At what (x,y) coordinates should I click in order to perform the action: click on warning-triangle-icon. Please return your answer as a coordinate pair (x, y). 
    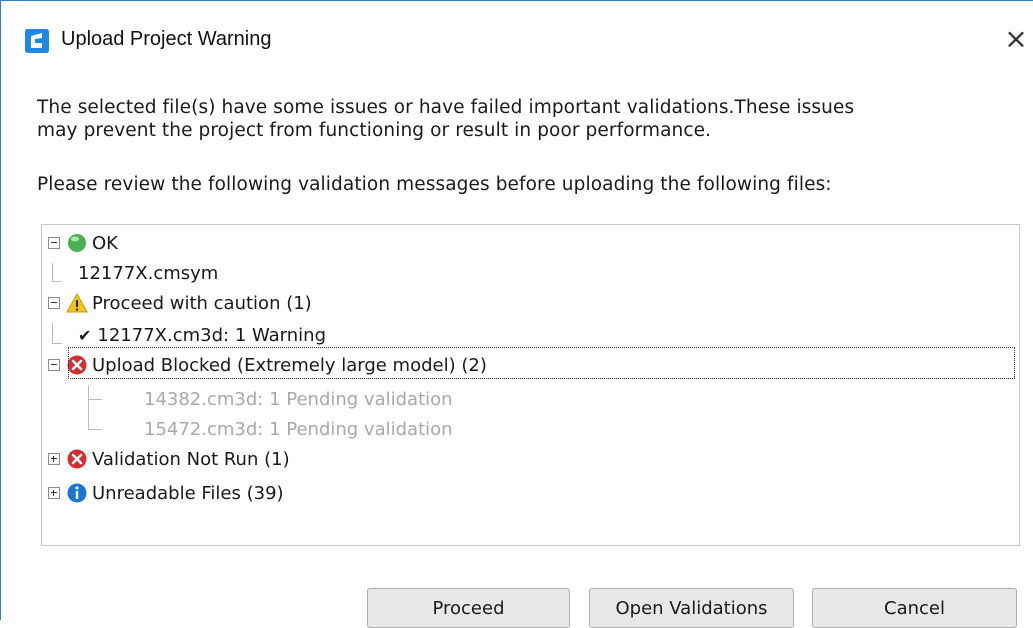
    Looking at the image, I should click on (77, 303).